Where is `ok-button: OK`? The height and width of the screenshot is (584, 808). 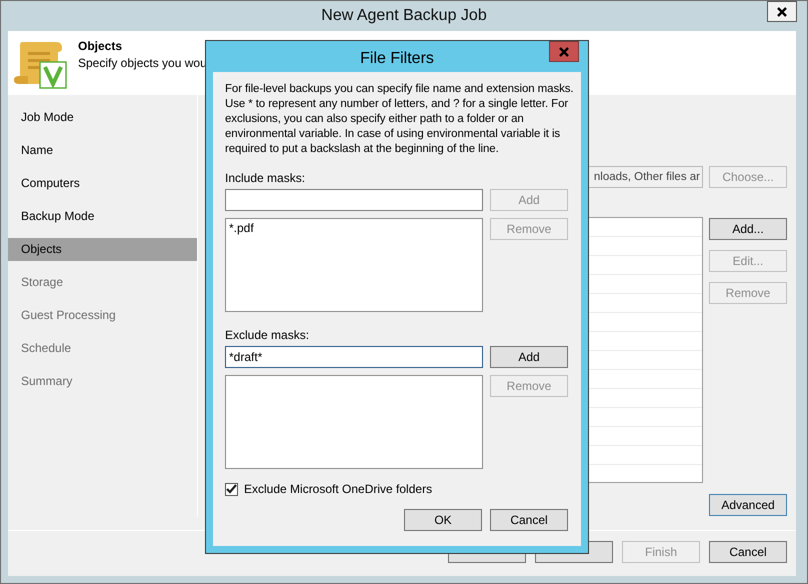 ok-button: OK is located at coordinates (443, 520).